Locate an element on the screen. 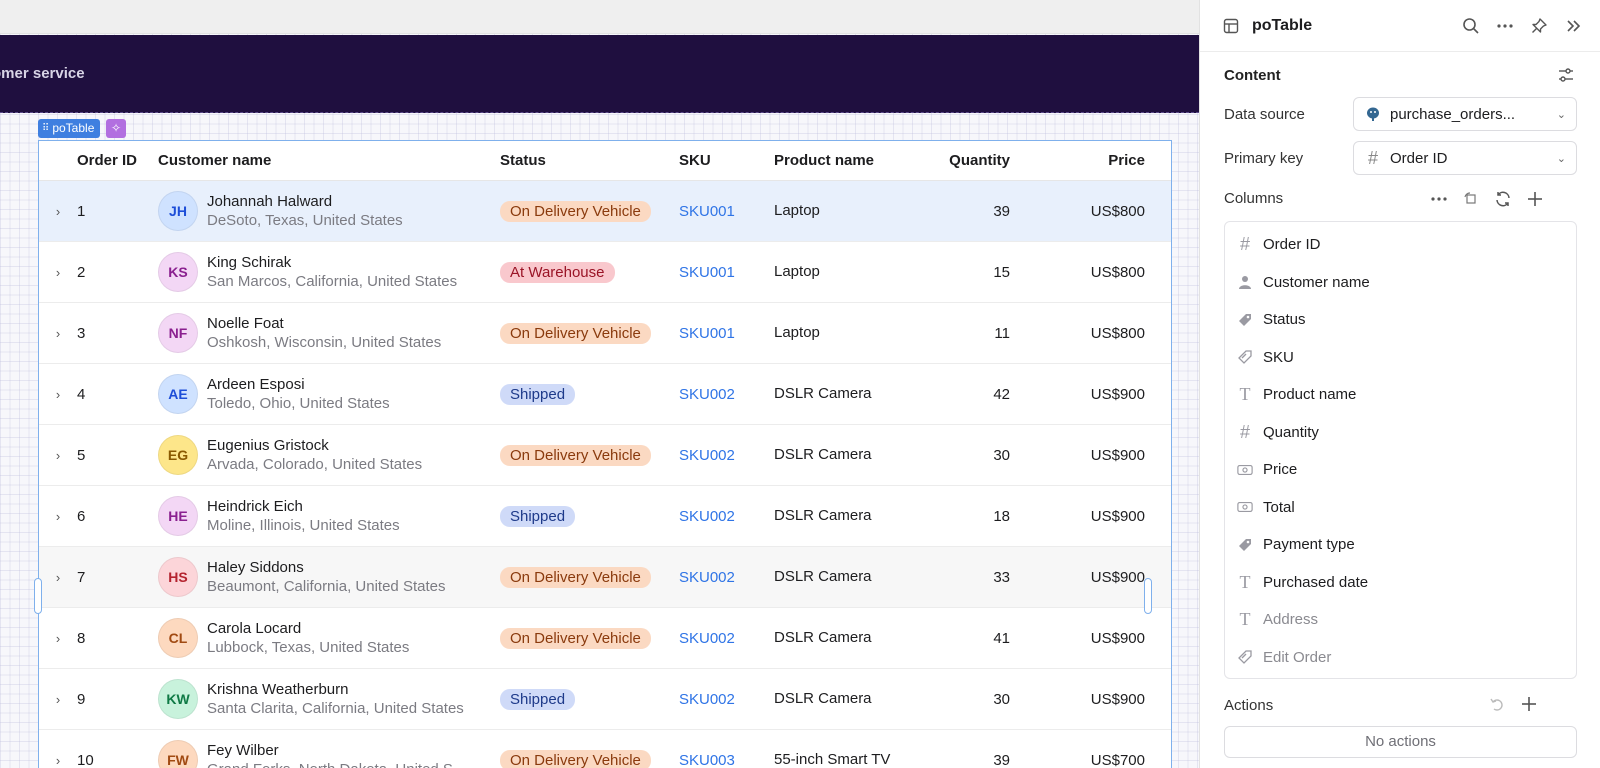 The image size is (1600, 768). ai-assist-icon: ✧ is located at coordinates (116, 128).